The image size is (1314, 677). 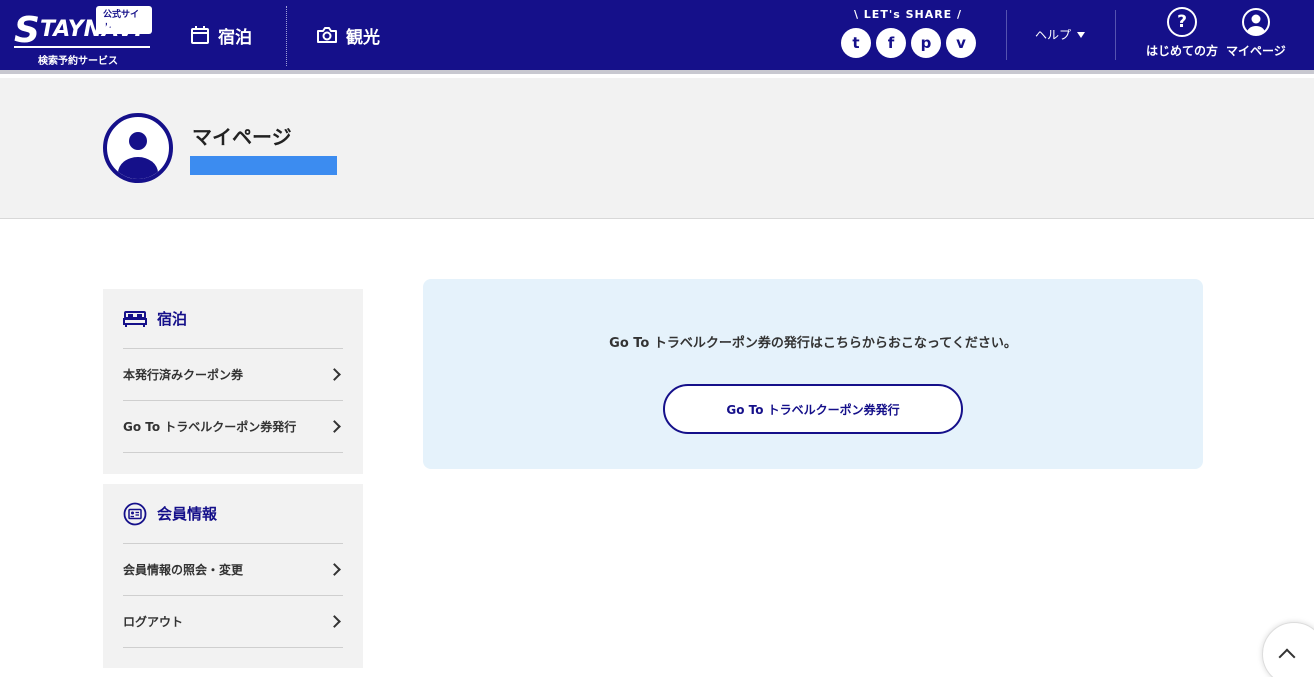 What do you see at coordinates (263, 165) in the screenshot?
I see `user-name-bar` at bounding box center [263, 165].